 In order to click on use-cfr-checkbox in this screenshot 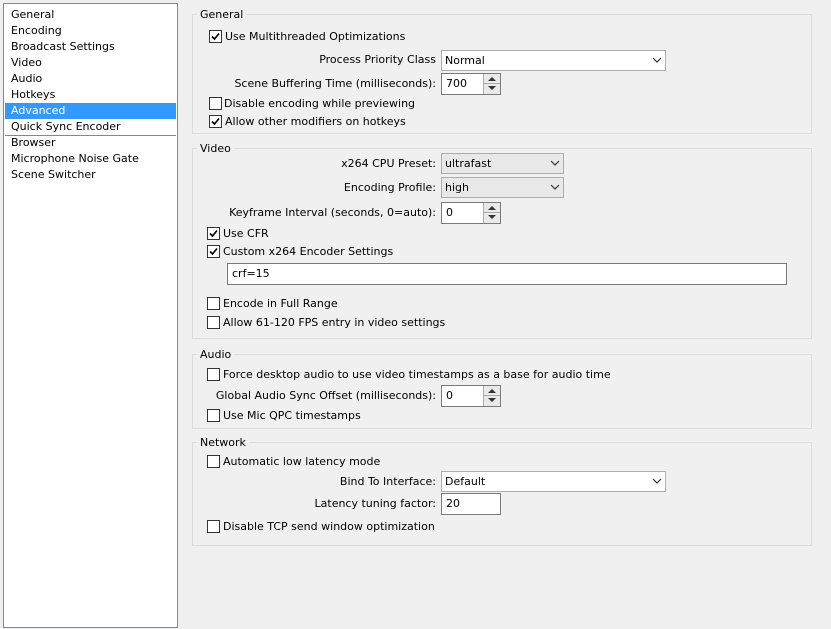, I will do `click(213, 233)`.